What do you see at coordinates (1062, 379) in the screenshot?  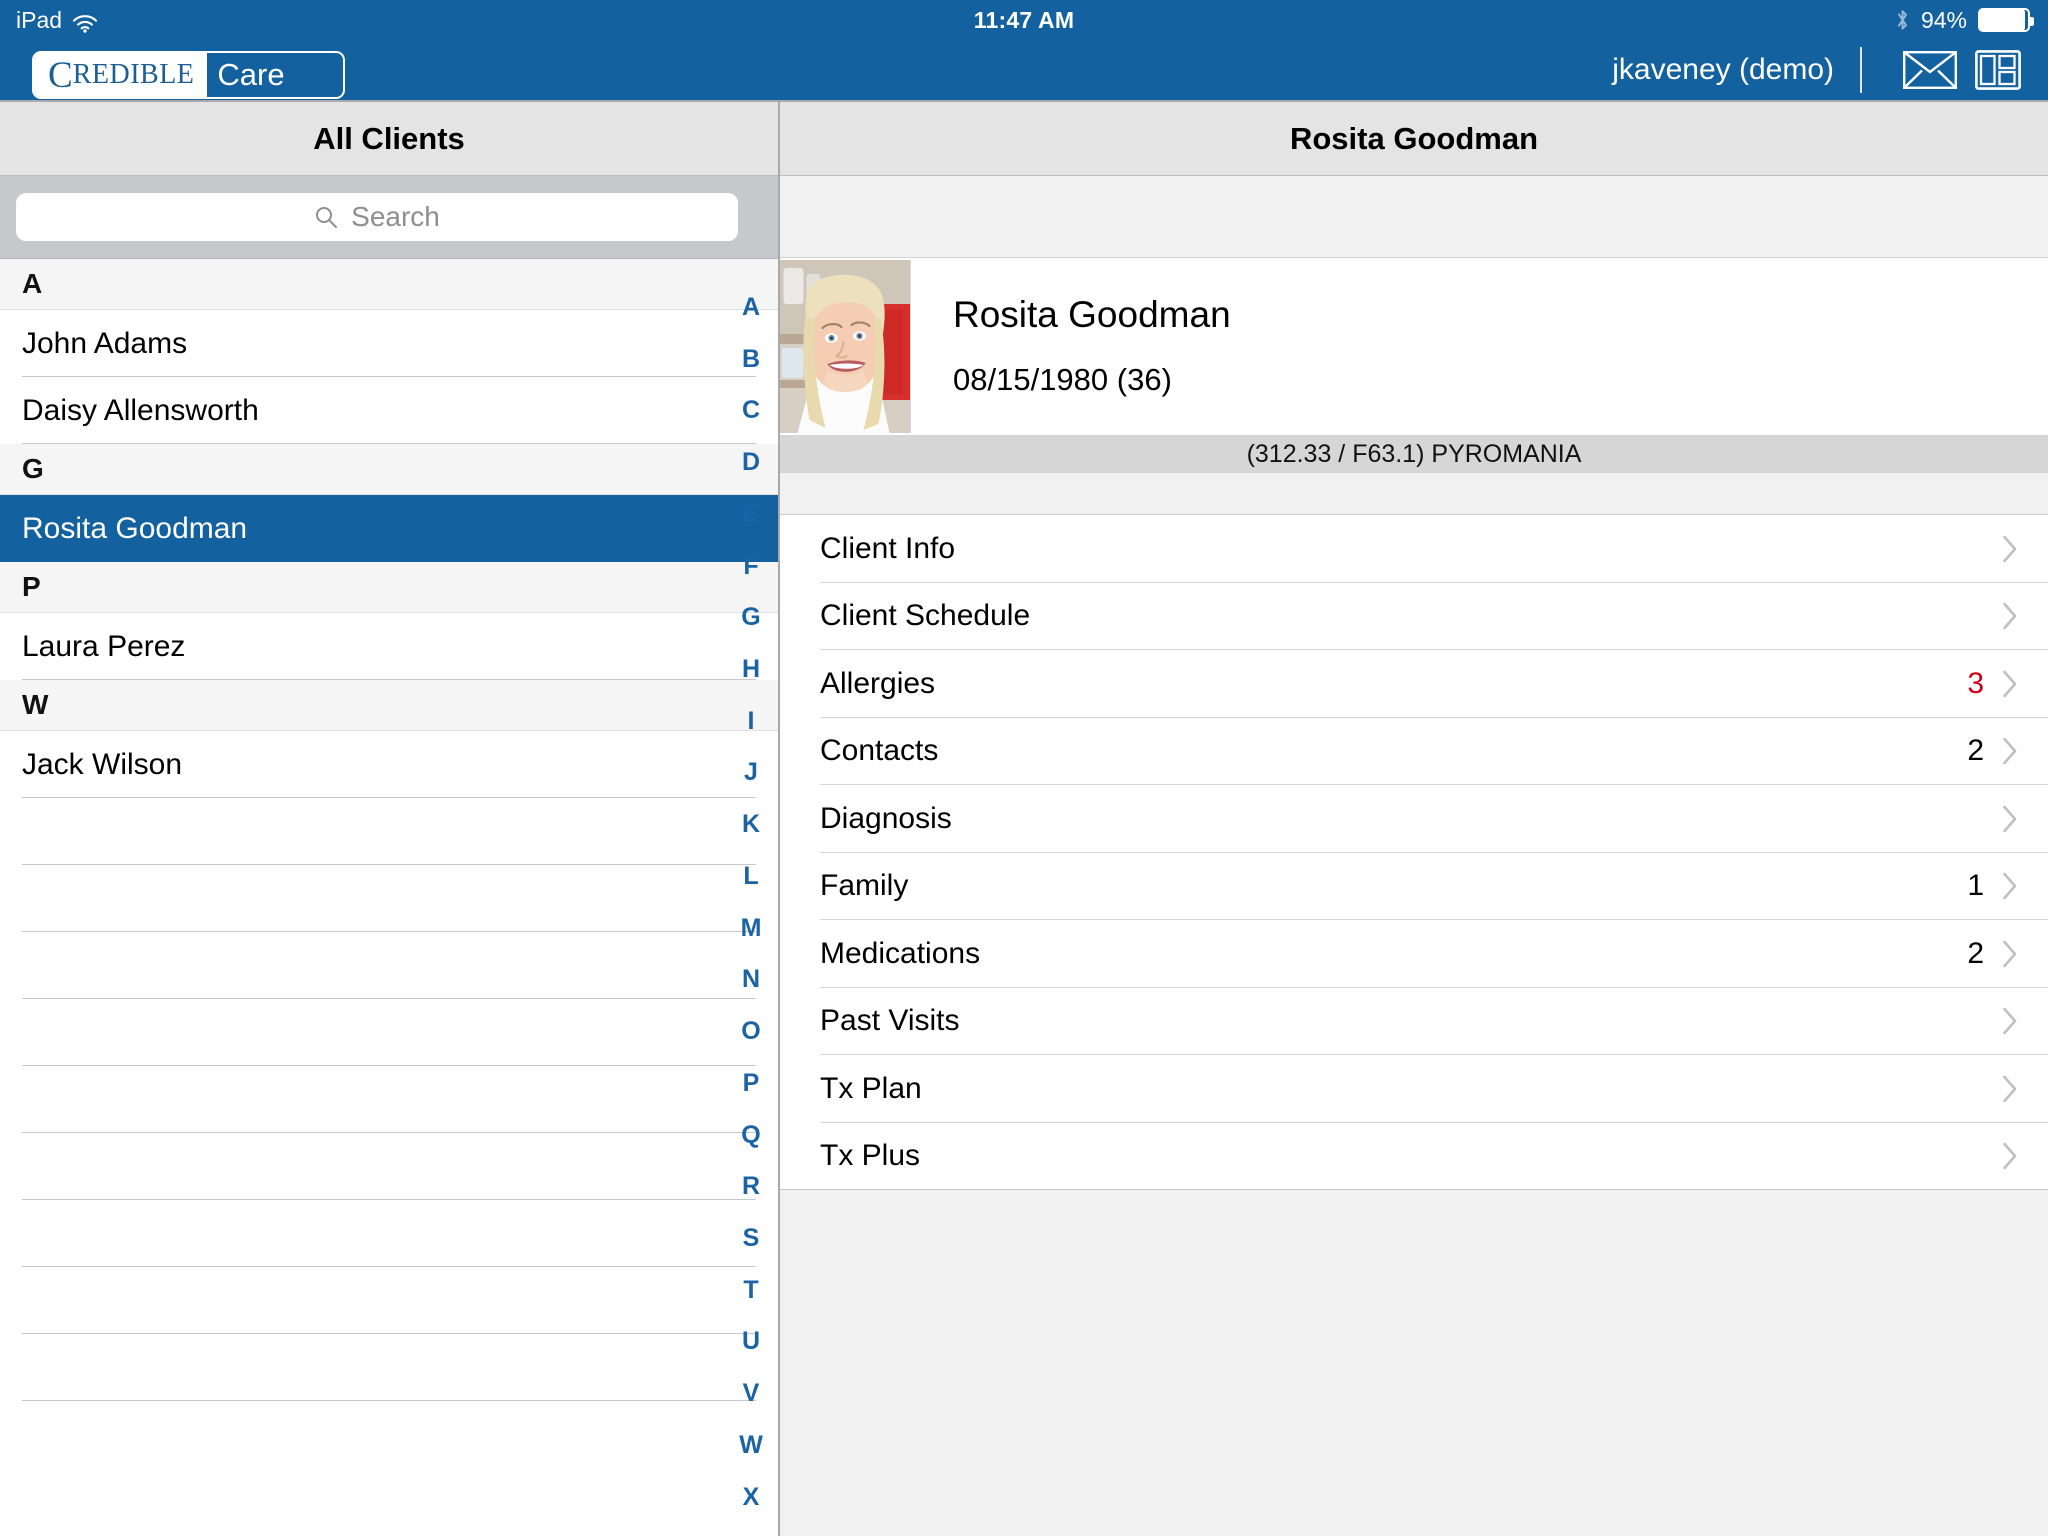 I see `client-dob: 08/15/1980 (36)` at bounding box center [1062, 379].